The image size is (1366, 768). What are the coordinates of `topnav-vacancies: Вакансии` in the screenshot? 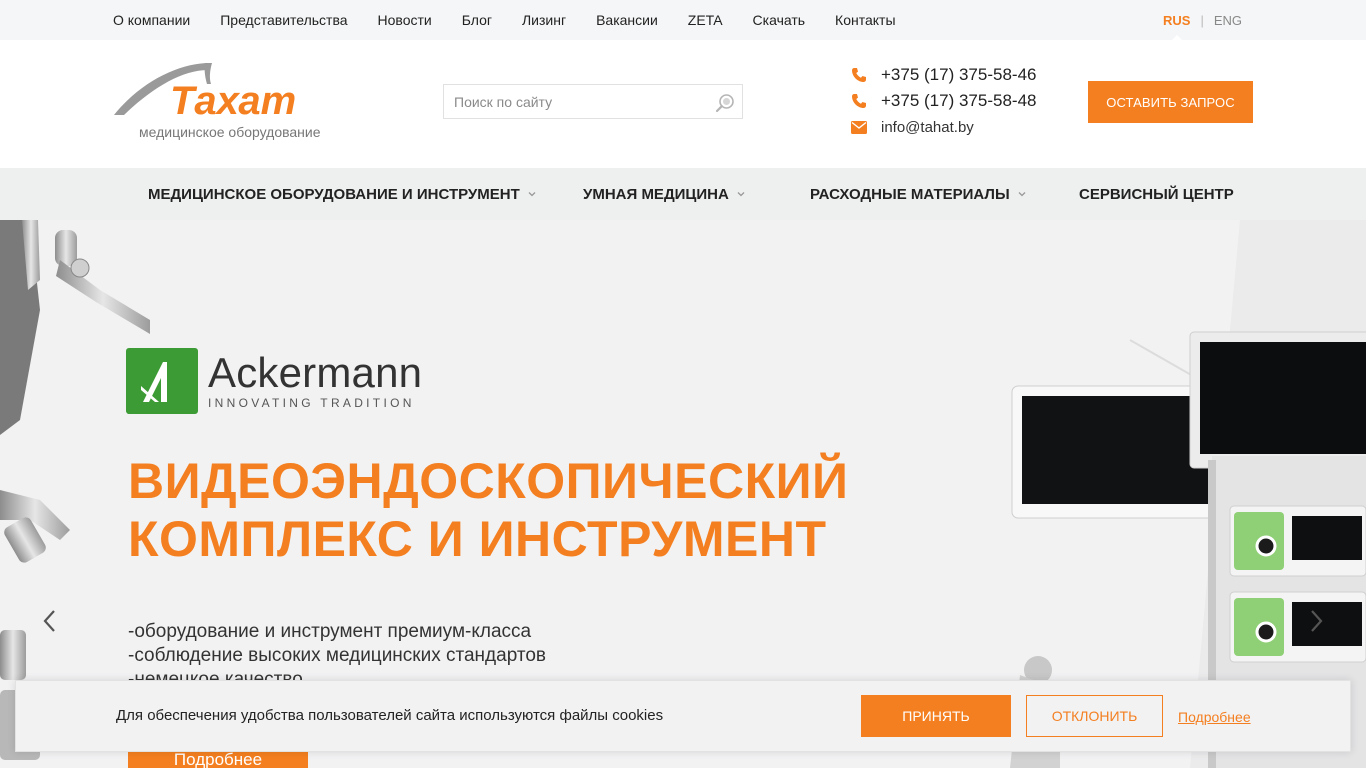 It's located at (627, 20).